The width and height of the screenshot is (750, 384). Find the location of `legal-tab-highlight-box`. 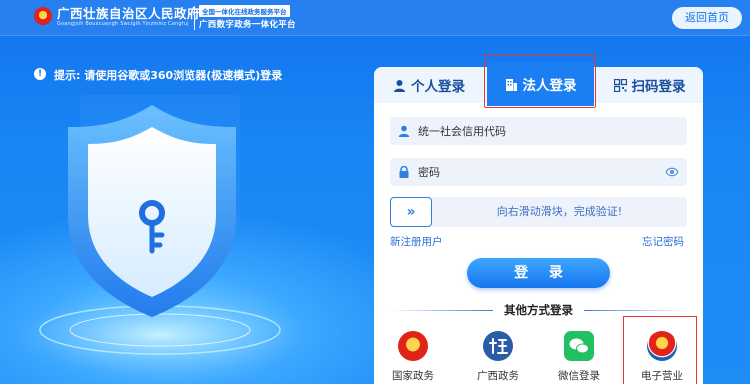

legal-tab-highlight-box is located at coordinates (540, 81).